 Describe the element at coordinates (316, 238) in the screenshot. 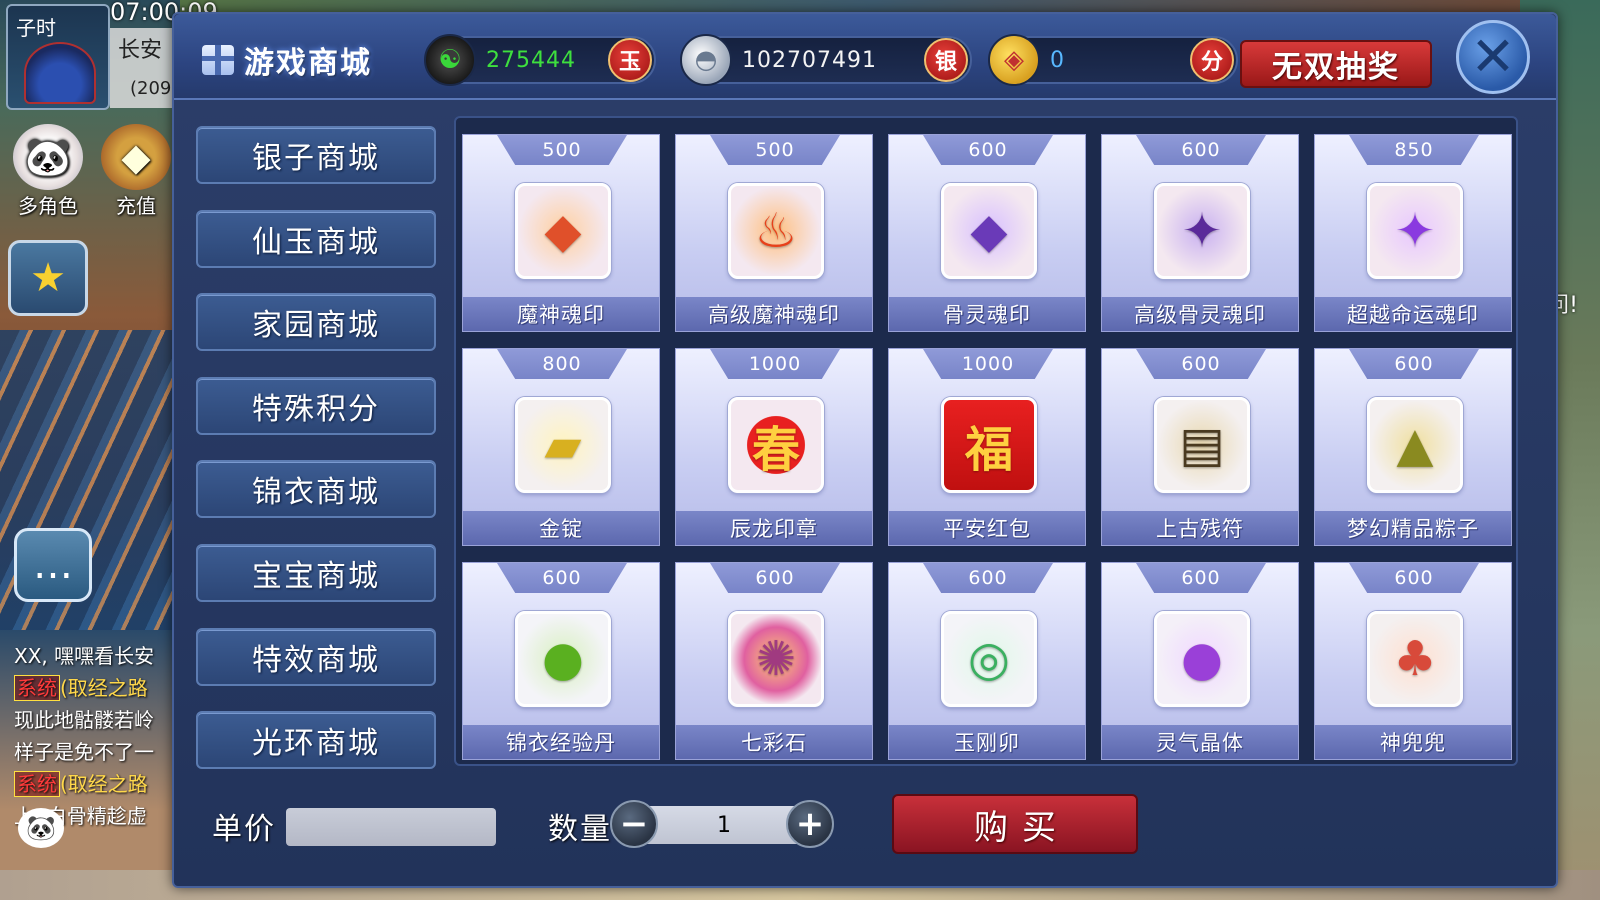

I see `nav-jade-mall: 仙玉商城` at that location.